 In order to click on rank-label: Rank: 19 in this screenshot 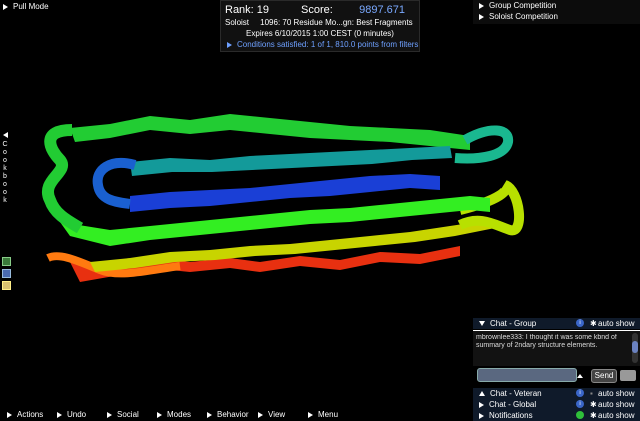, I will do `click(247, 10)`.